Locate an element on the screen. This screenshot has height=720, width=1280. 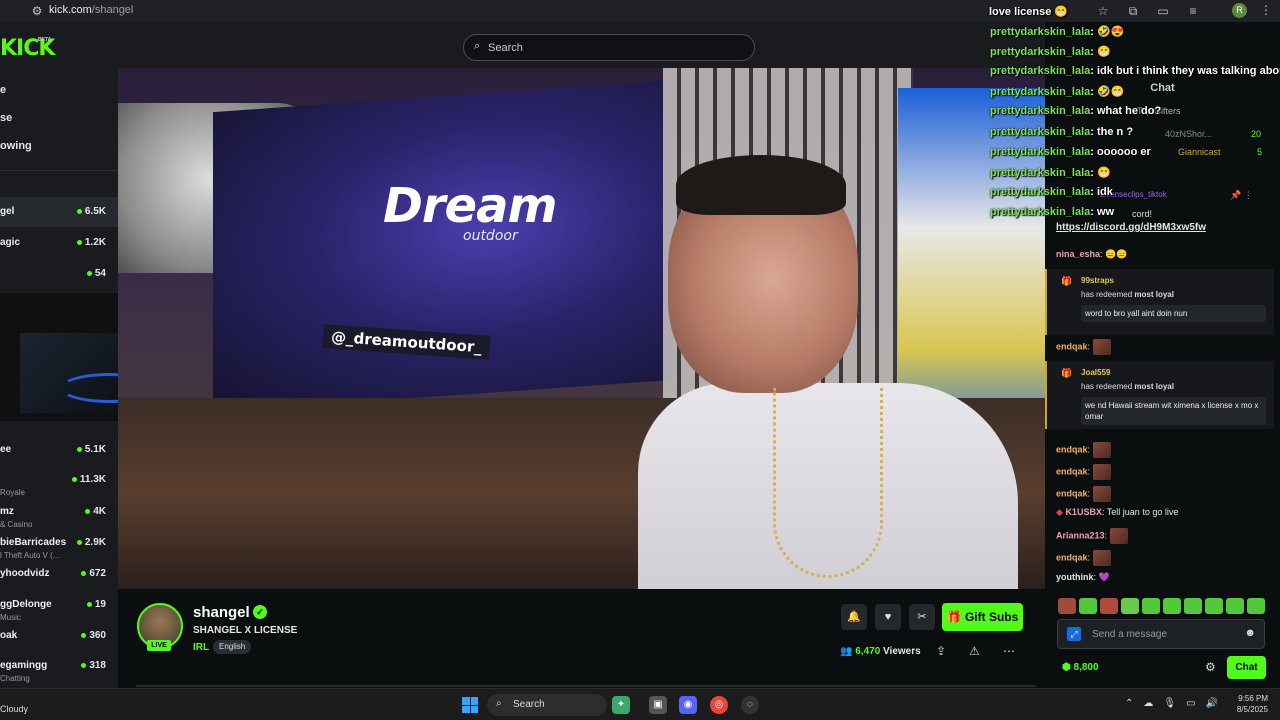
sidebar-channel: oak 360 is located at coordinates (59, 644).